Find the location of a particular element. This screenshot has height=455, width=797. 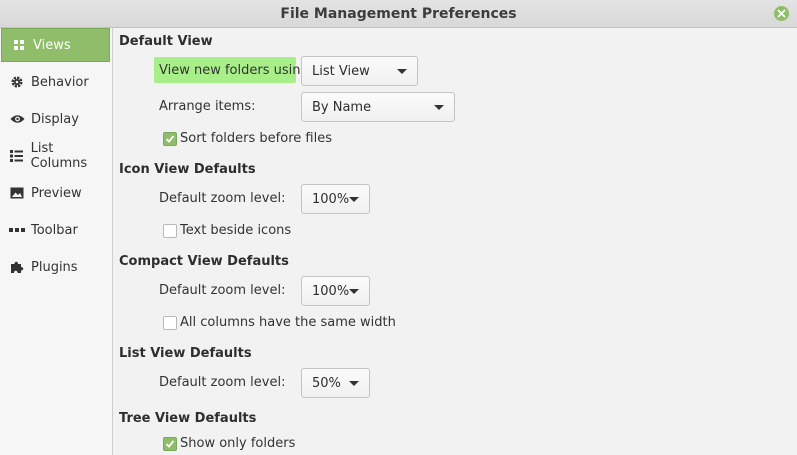

same-width-checkbox is located at coordinates (170, 322).